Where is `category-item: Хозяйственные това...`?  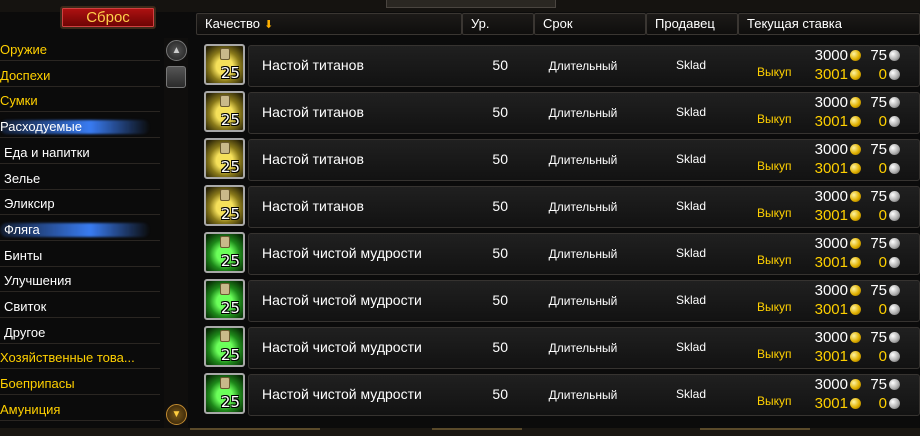 category-item: Хозяйственные това... is located at coordinates (80, 357).